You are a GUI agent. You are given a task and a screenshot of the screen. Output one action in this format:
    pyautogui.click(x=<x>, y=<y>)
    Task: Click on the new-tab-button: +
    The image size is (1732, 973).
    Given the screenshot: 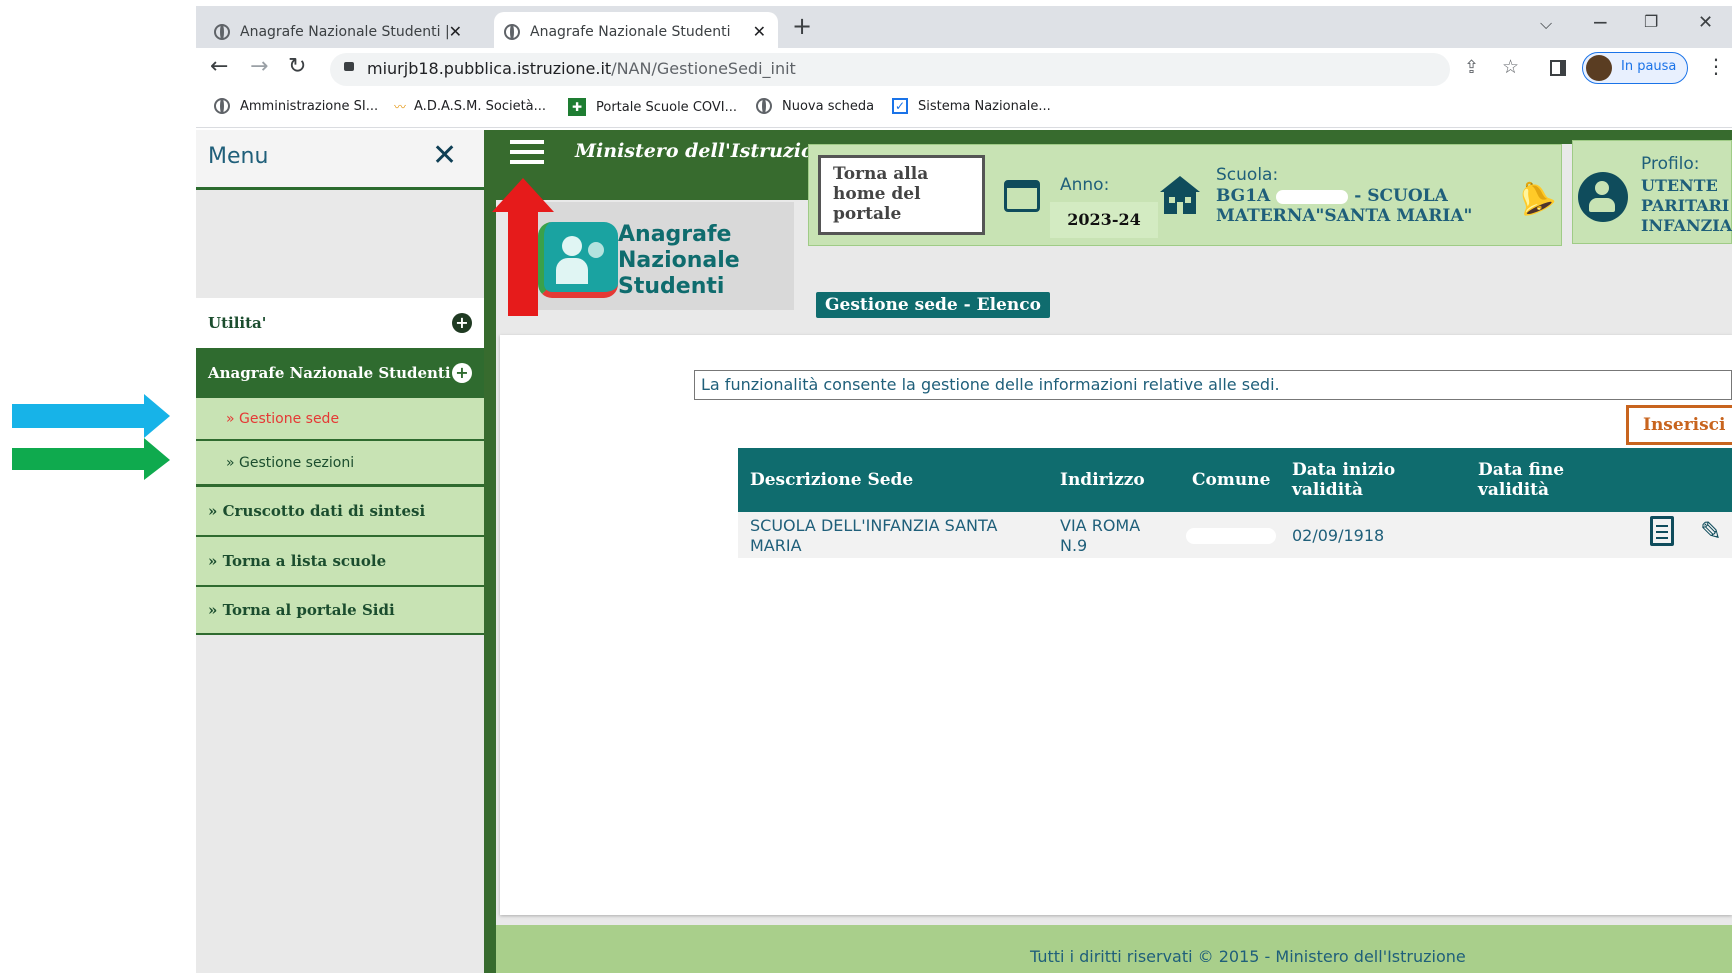 What is the action you would take?
    pyautogui.click(x=802, y=26)
    